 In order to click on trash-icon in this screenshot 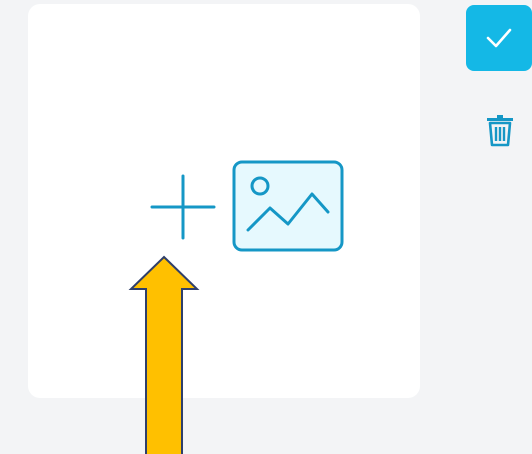, I will do `click(500, 131)`.